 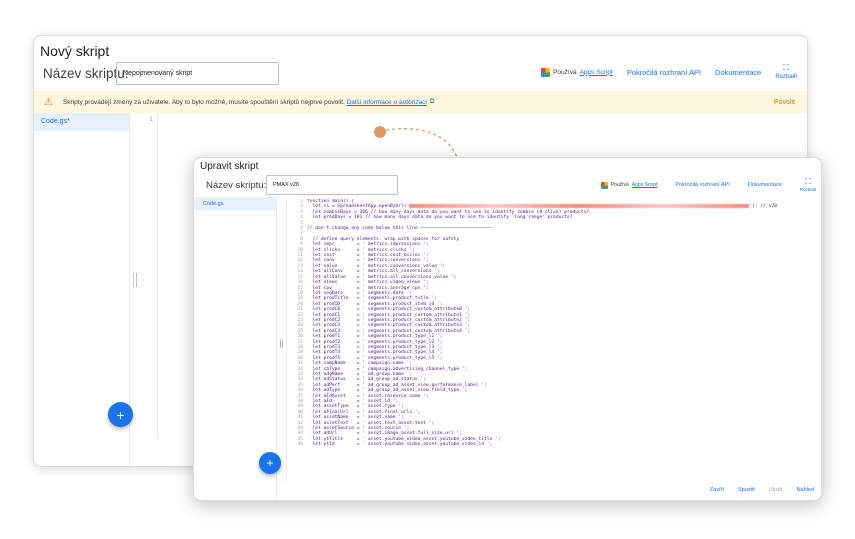 What do you see at coordinates (229, 166) in the screenshot?
I see `window-title: Upravit skript` at bounding box center [229, 166].